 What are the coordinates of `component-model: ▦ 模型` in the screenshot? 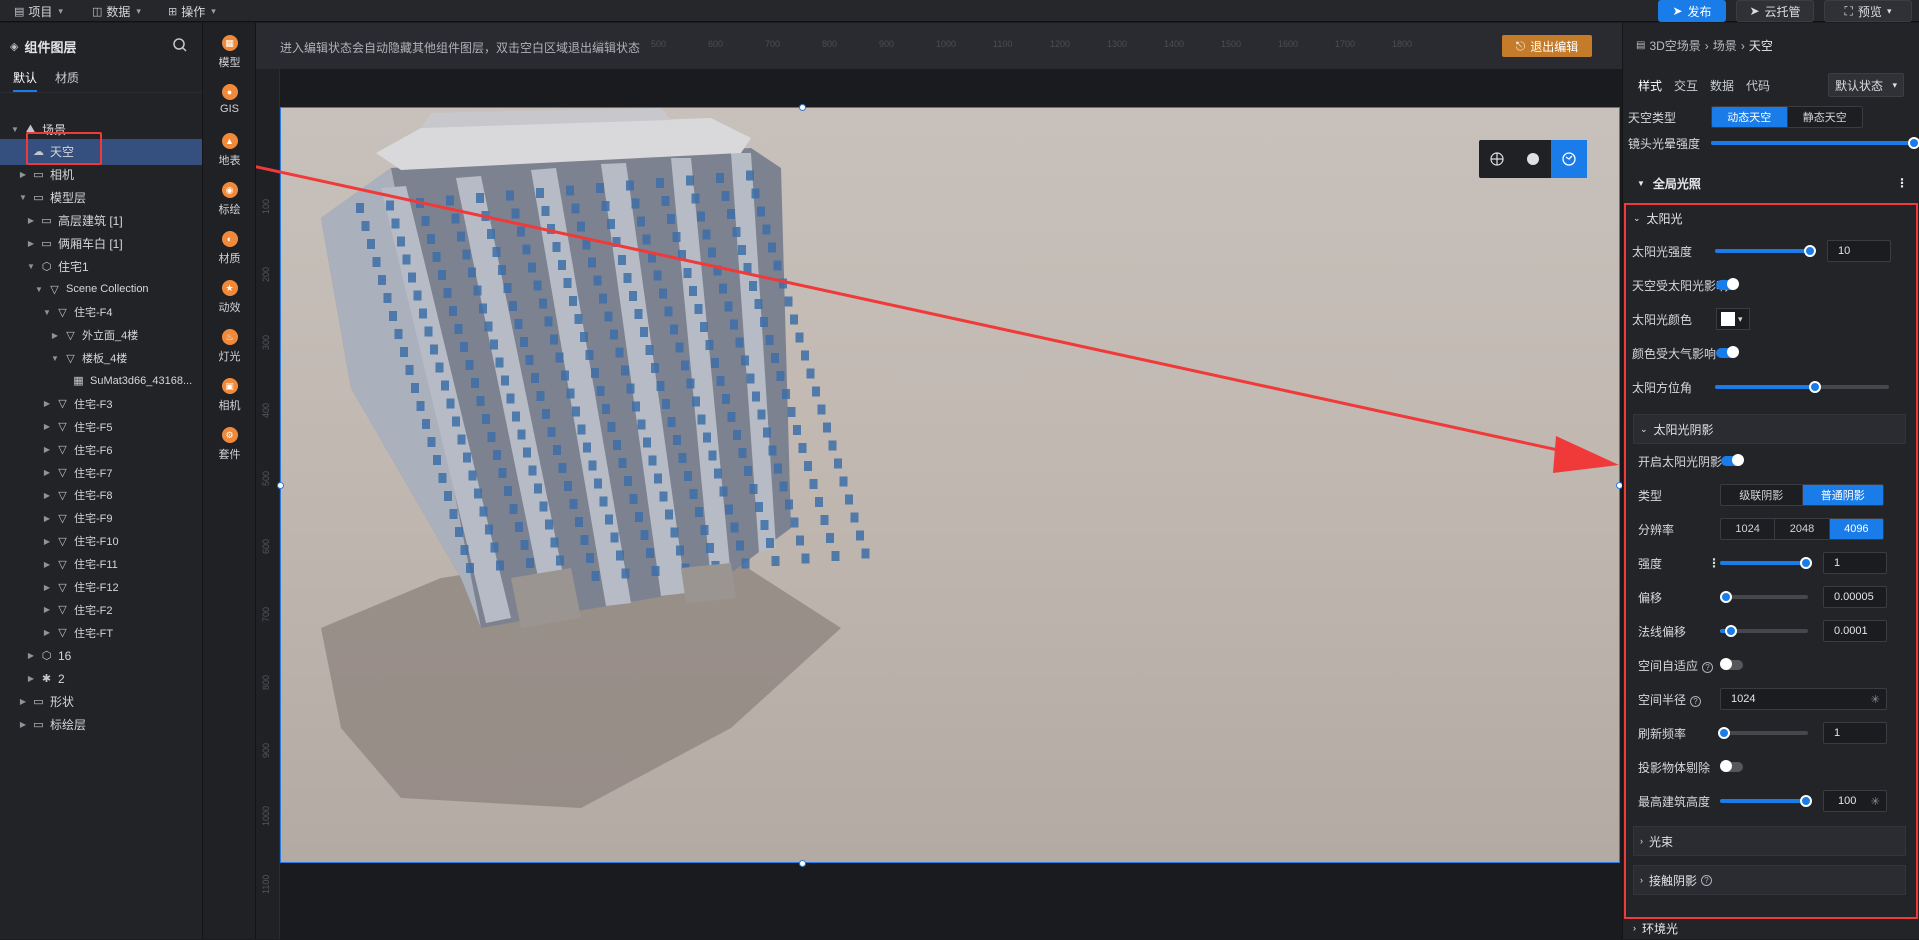 It's located at (229, 52).